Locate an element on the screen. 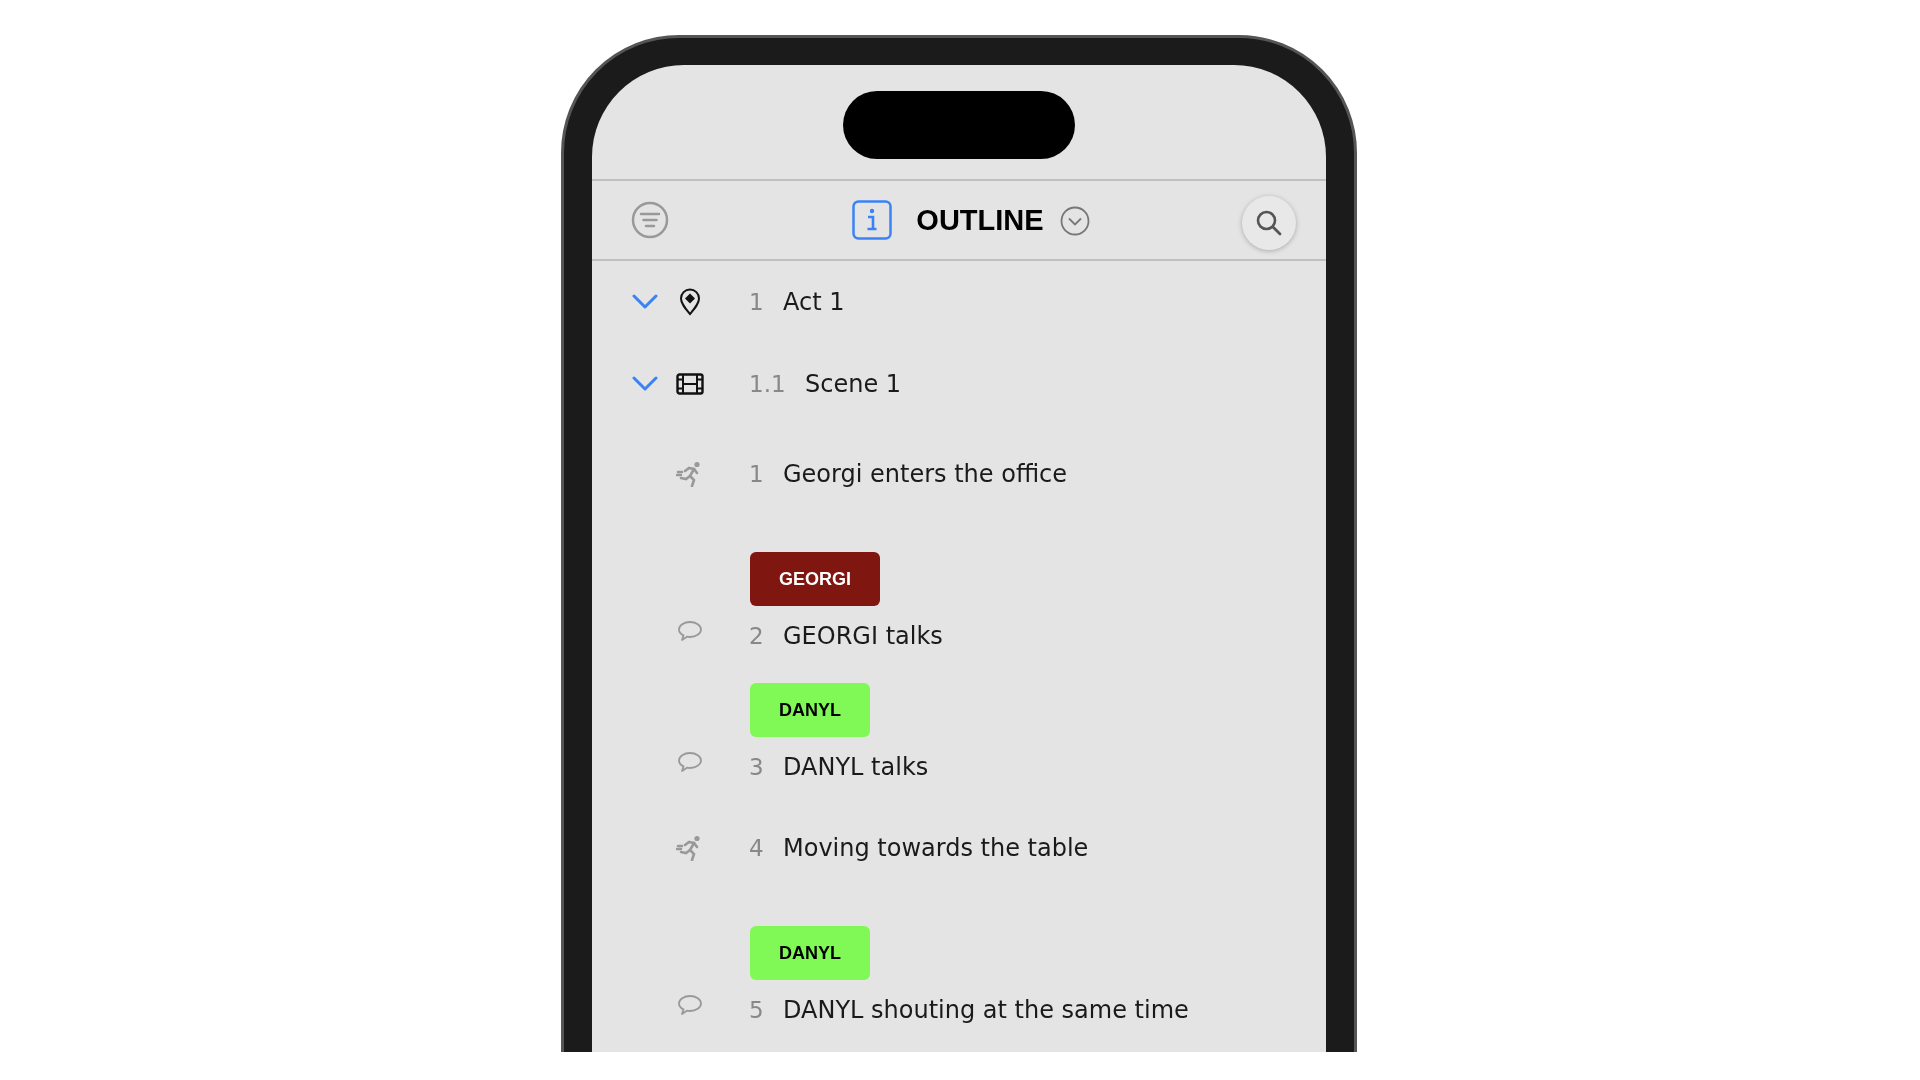 This screenshot has width=1920, height=1080. item-number: 5 is located at coordinates (757, 1010).